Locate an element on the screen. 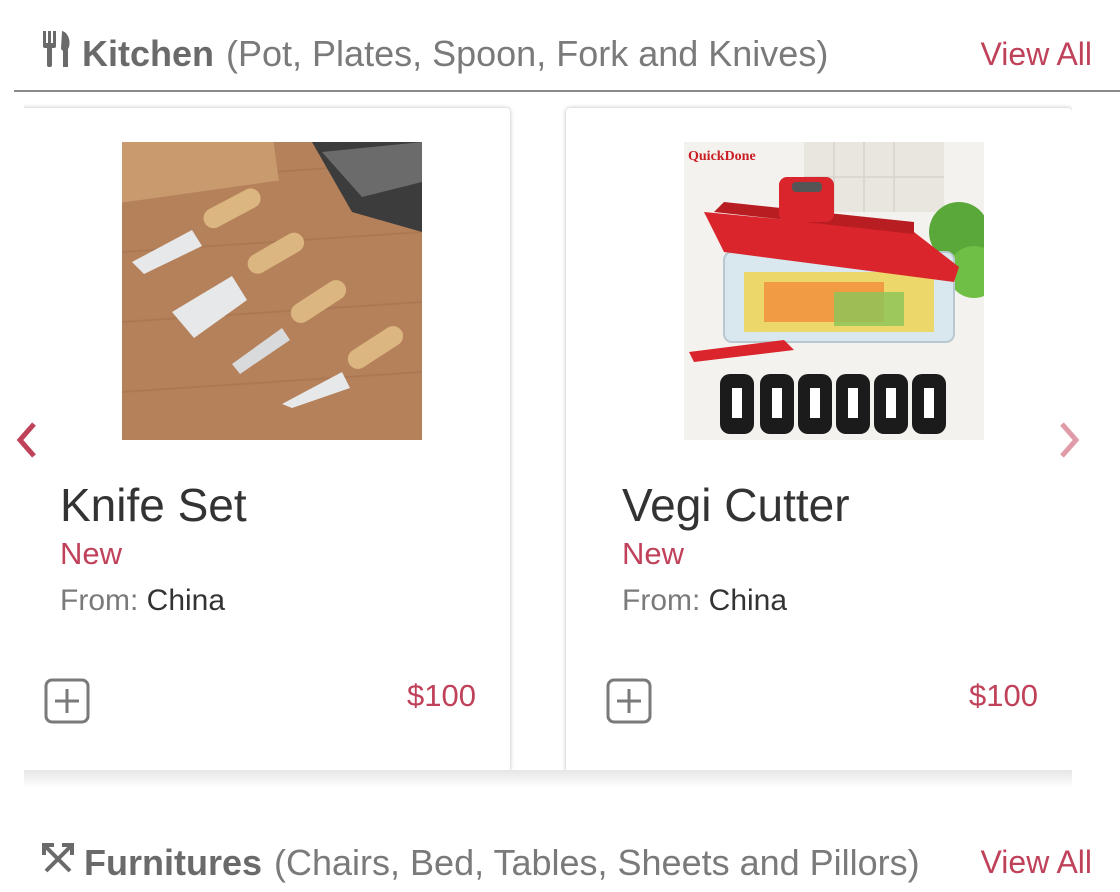 The width and height of the screenshot is (1120, 892). carousel-next-button is located at coordinates (1069, 440).